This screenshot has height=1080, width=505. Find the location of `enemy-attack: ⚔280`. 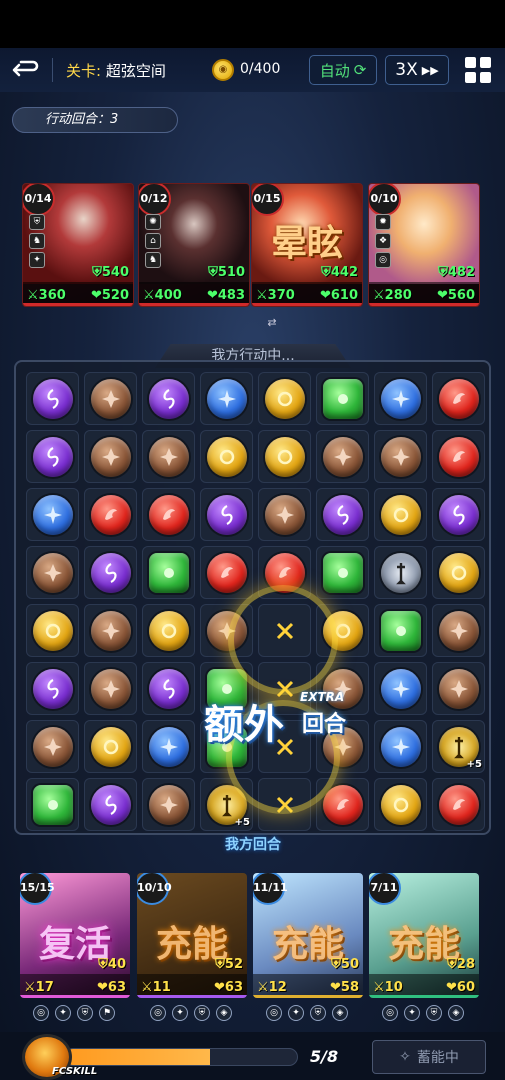

enemy-attack: ⚔280 is located at coordinates (392, 295).